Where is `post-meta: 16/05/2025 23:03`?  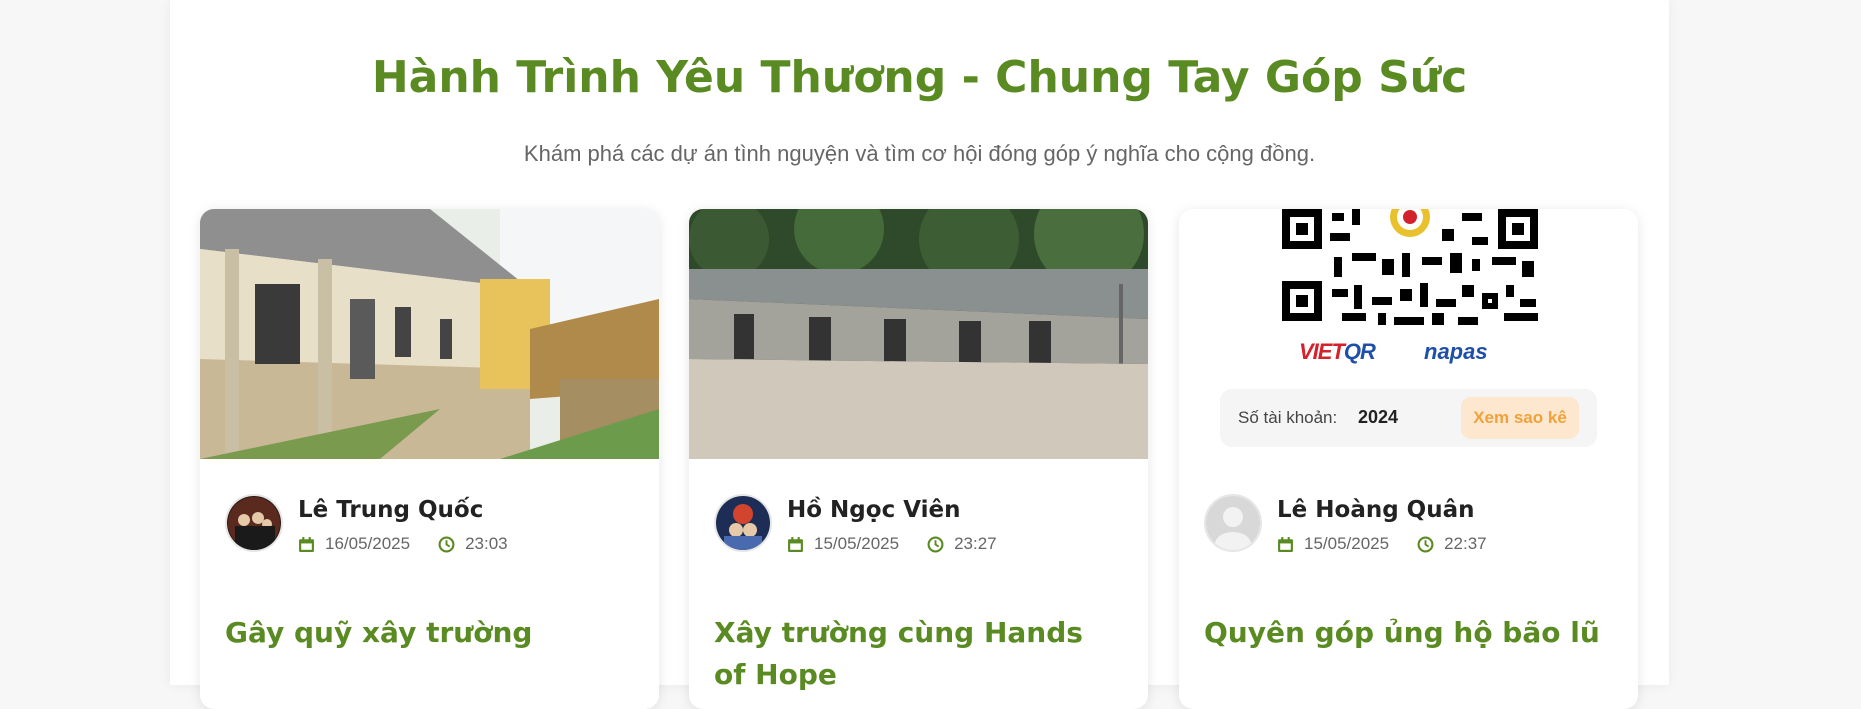 post-meta: 16/05/2025 23:03 is located at coordinates (403, 544).